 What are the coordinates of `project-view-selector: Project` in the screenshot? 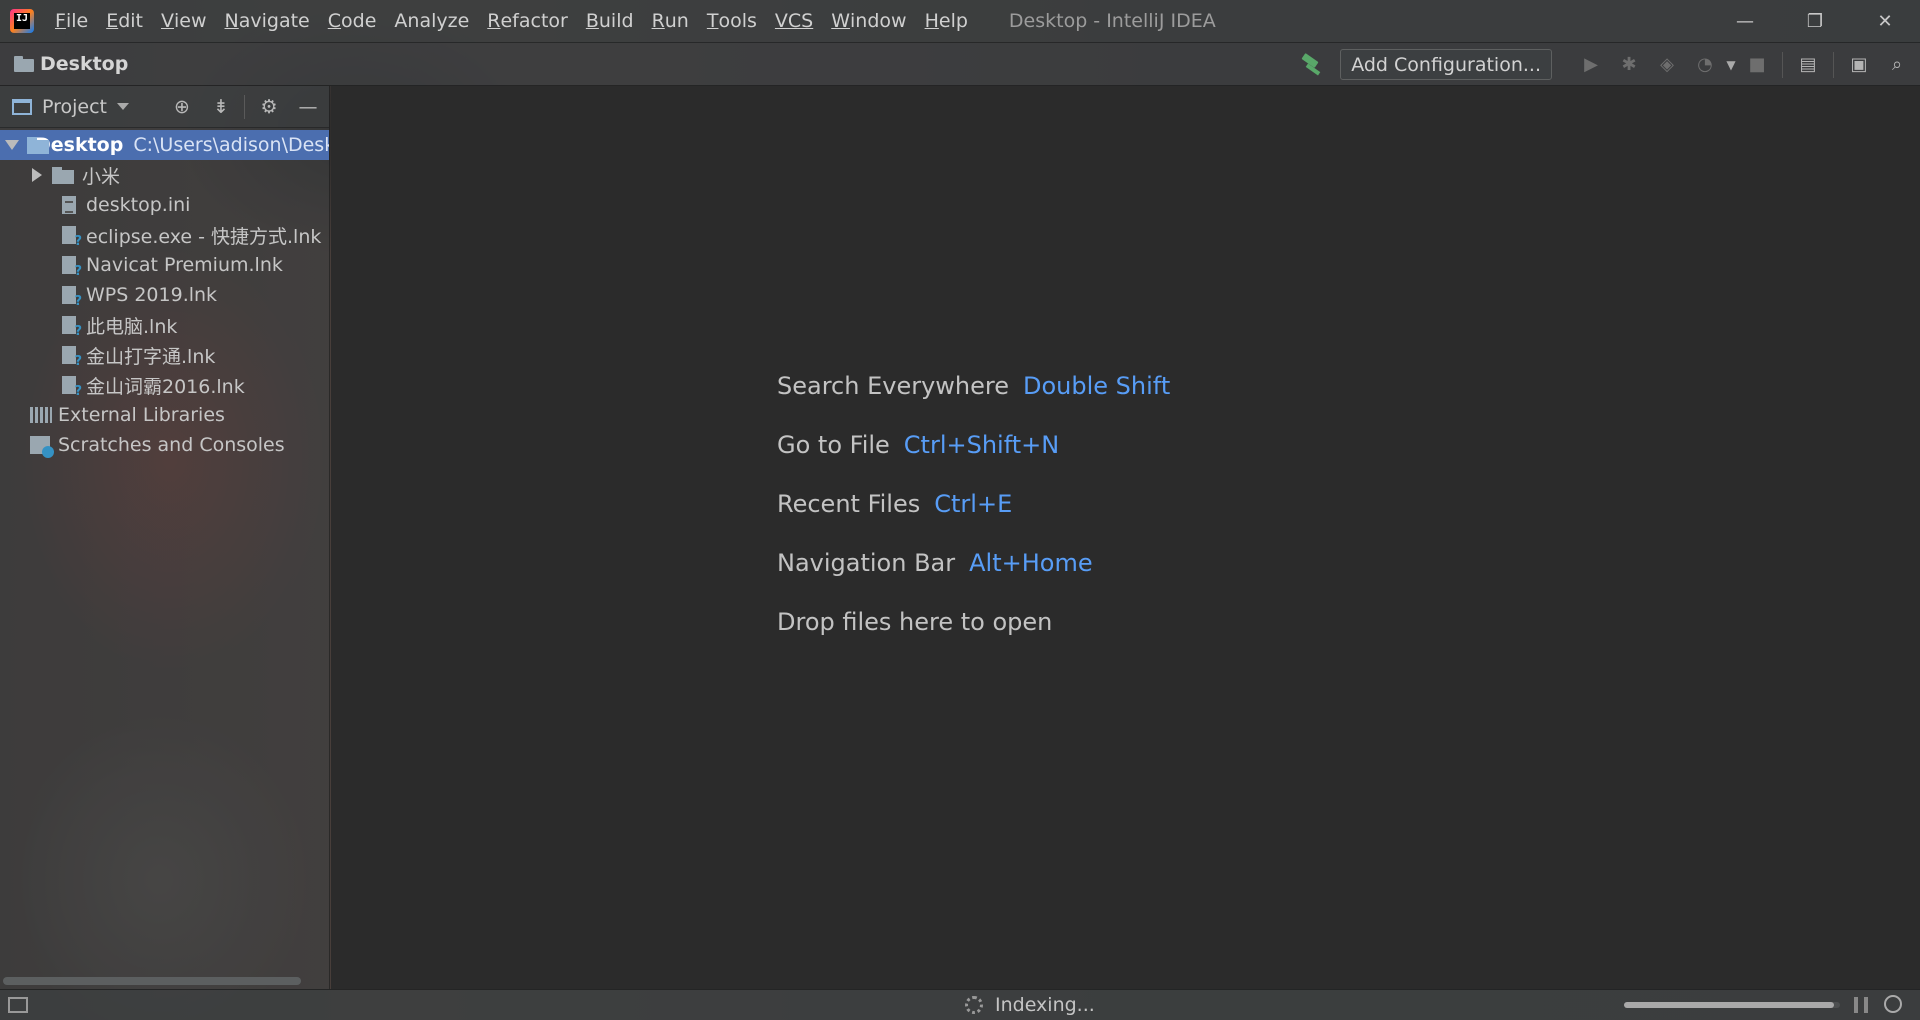 It's located at (71, 106).